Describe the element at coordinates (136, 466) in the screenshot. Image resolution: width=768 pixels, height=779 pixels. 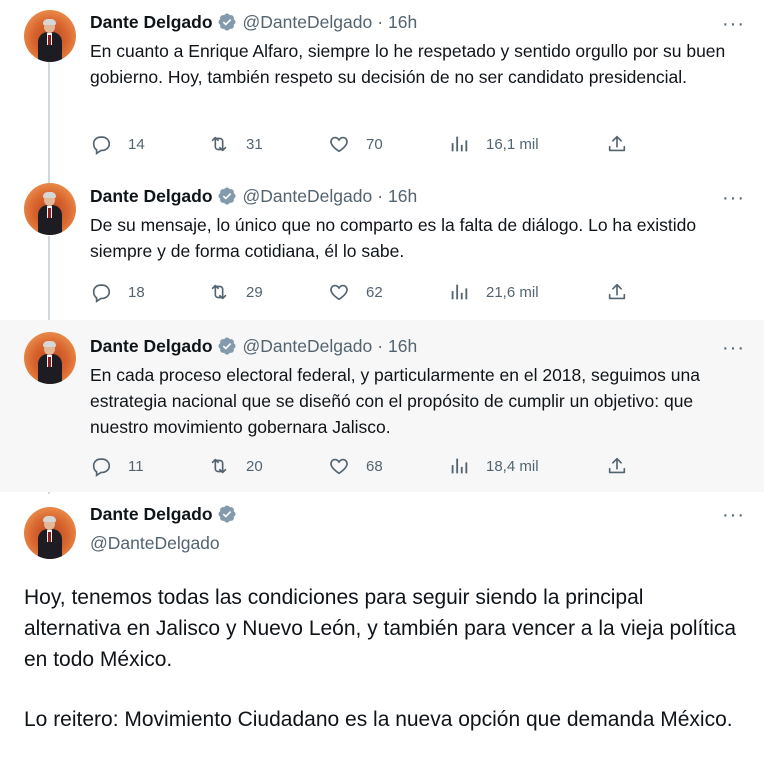
I see `reply-count: 11` at that location.